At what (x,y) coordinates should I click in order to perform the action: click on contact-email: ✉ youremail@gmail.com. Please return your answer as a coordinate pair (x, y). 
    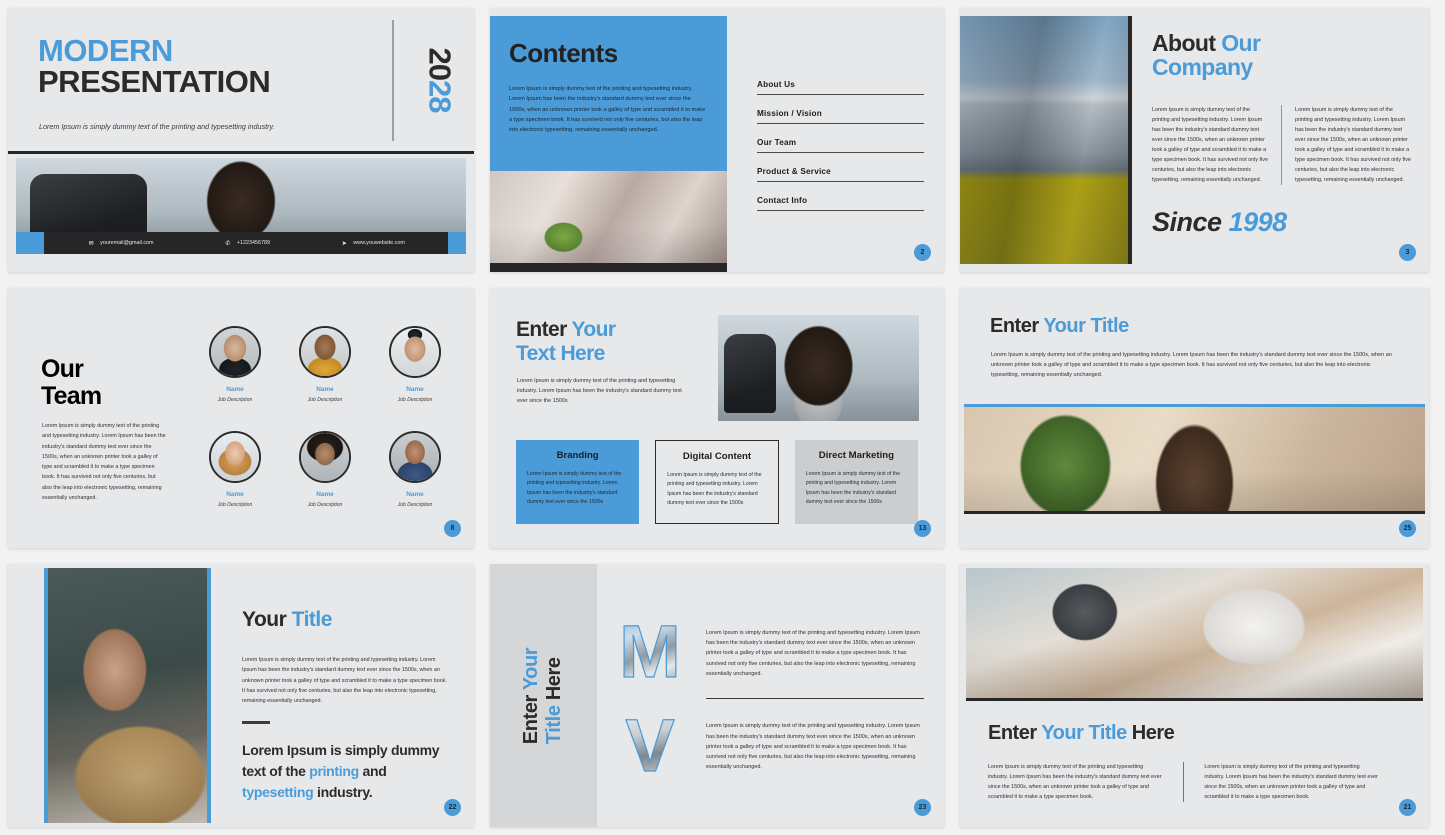
    Looking at the image, I should click on (120, 243).